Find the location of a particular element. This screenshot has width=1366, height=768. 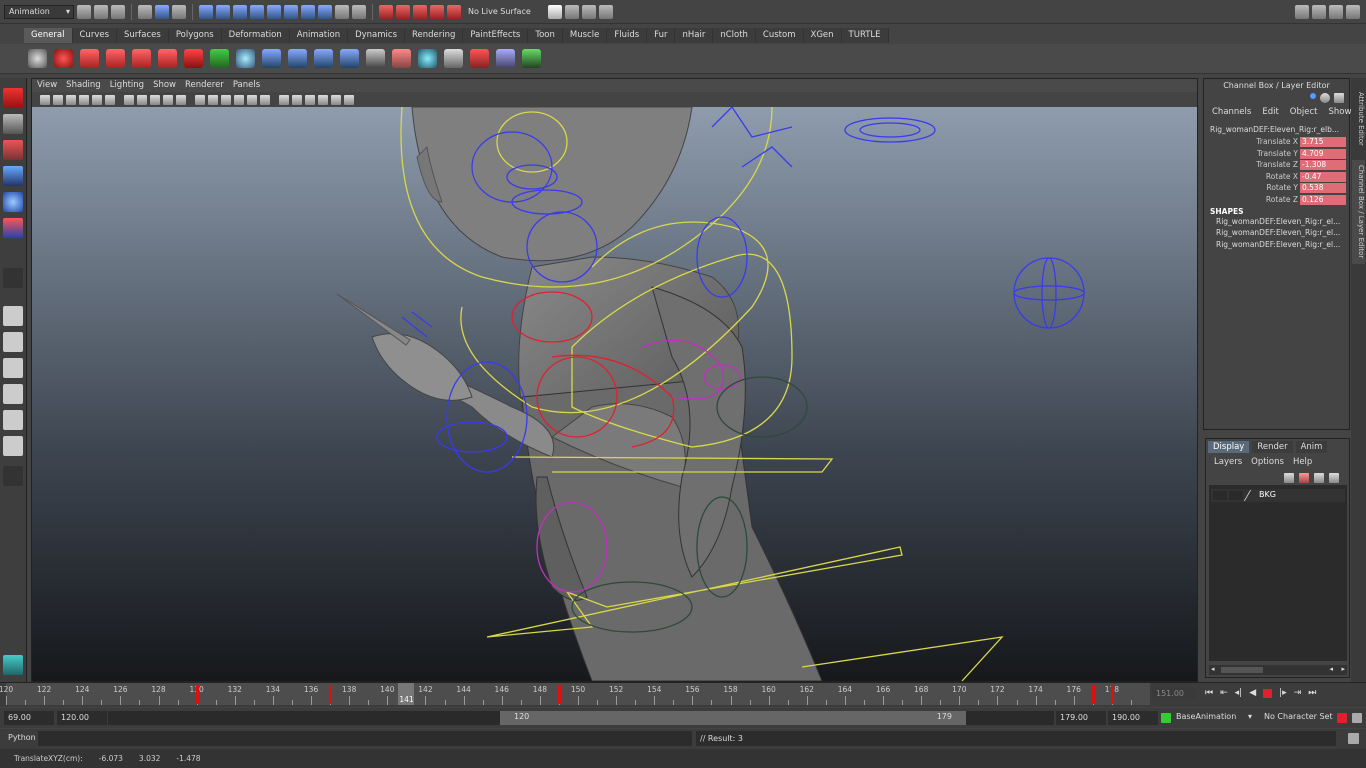

paint-select-tool-icon is located at coordinates (13, 150).